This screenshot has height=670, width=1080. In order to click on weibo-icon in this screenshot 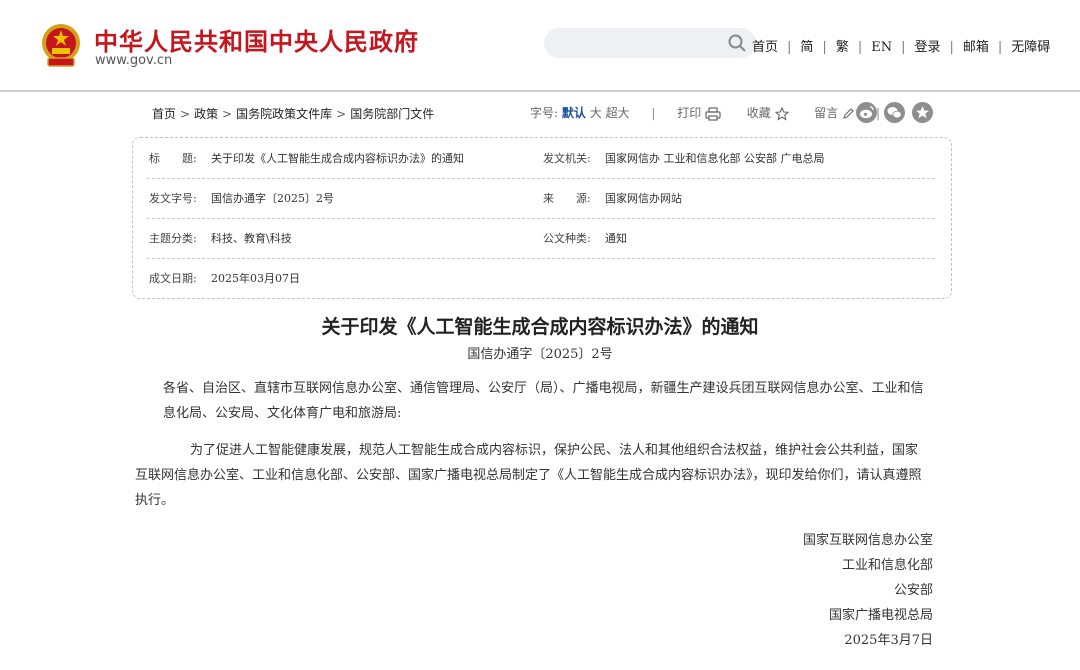, I will do `click(866, 112)`.